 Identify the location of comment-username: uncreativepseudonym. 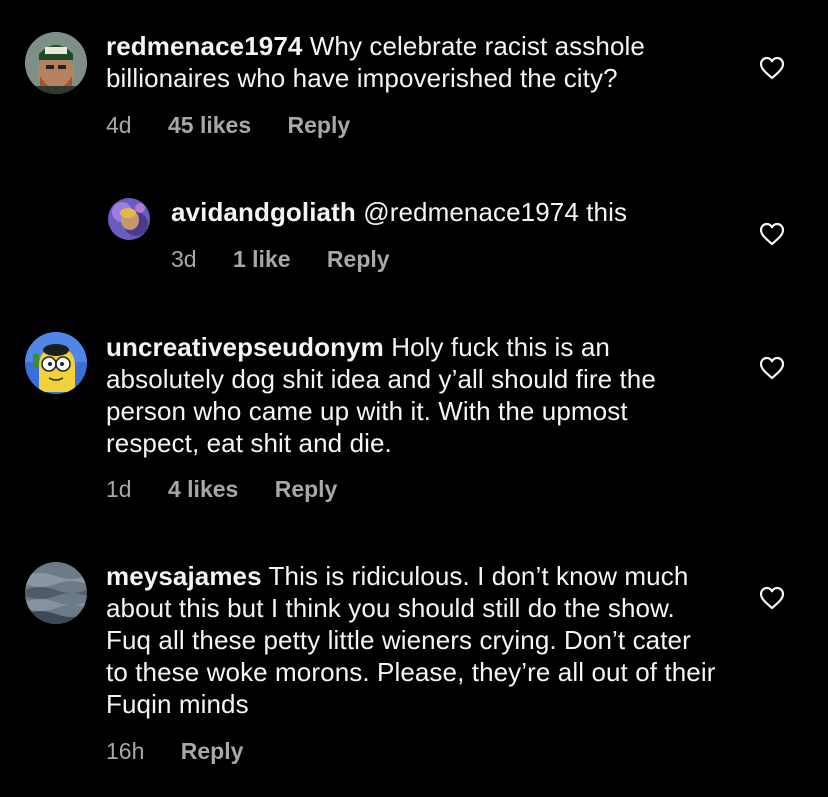
(245, 347).